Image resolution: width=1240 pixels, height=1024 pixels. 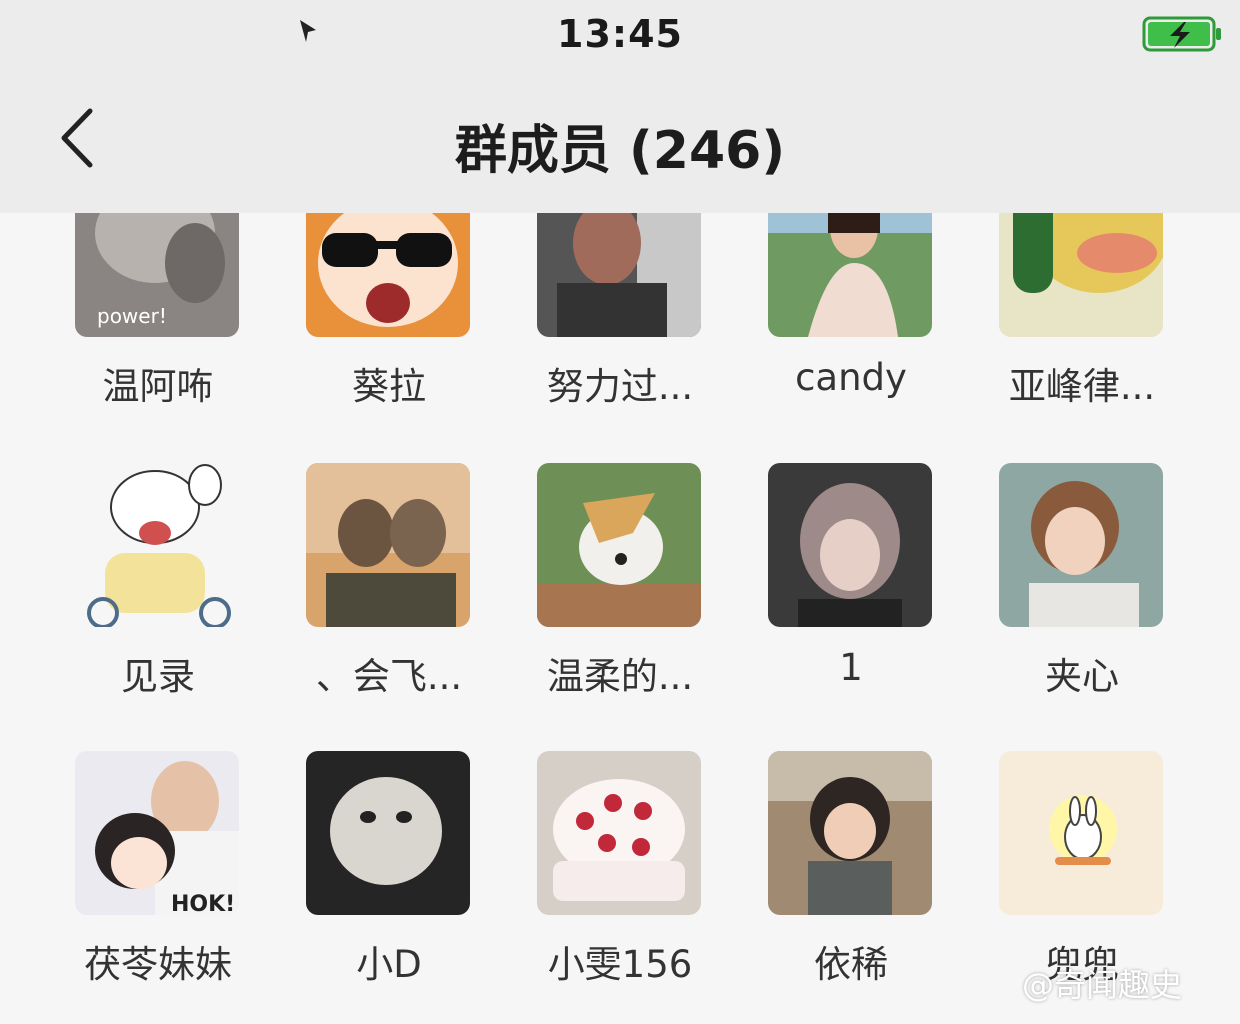 I want to click on page-title: 群成员 (246), so click(x=620, y=151).